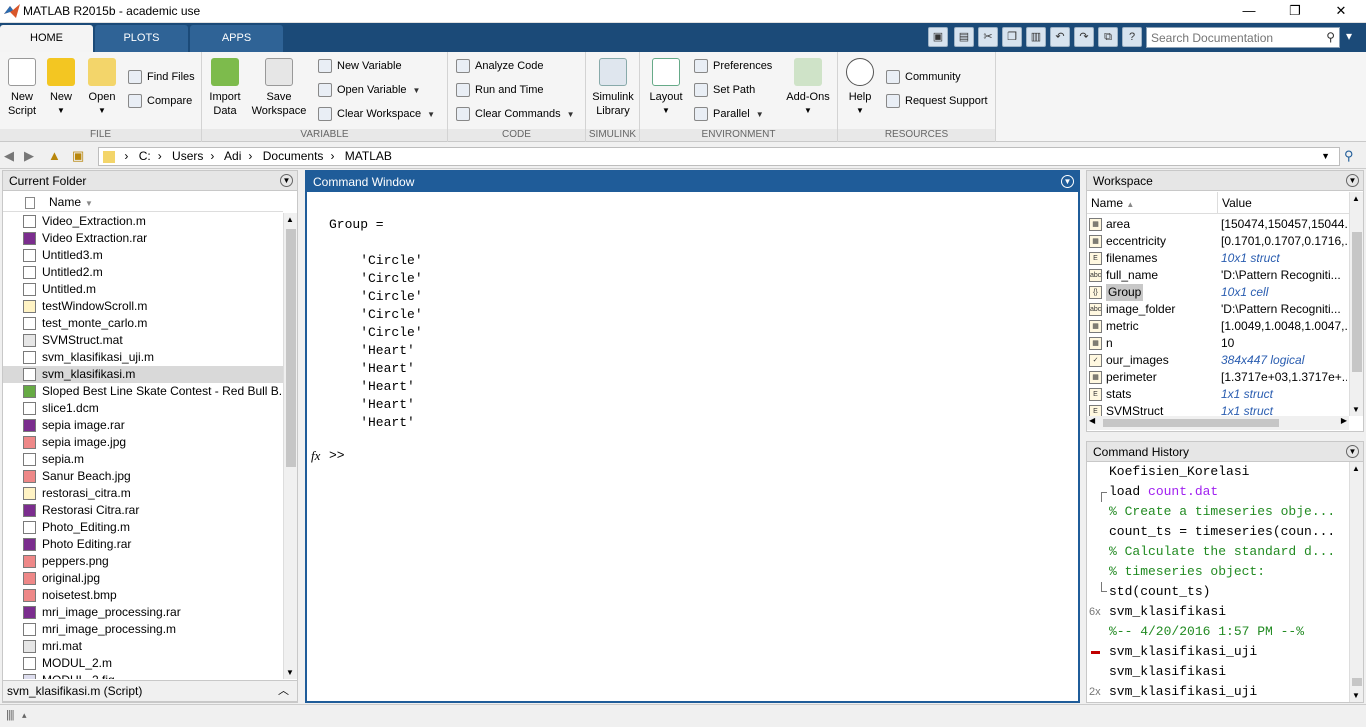 This screenshot has height=727, width=1366. I want to click on history-entry: %-- 4/20/2016 1:57 PM --%, so click(1218, 632).